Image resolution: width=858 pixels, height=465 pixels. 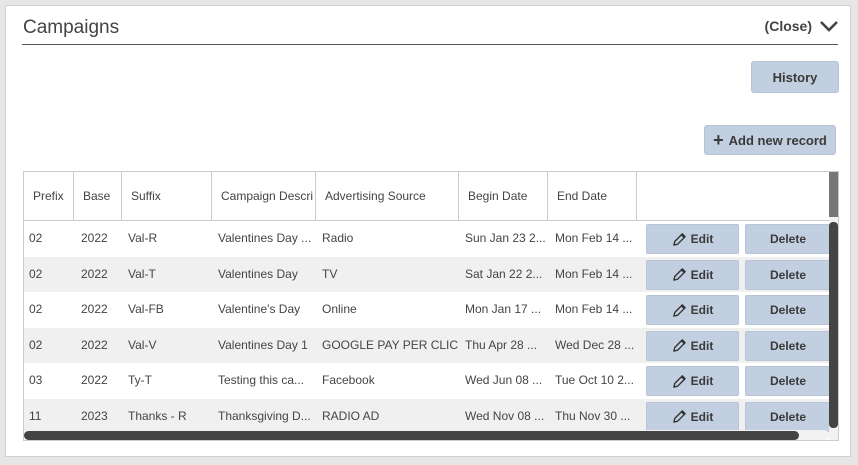 What do you see at coordinates (503, 196) in the screenshot?
I see `column-header-begin-date: Begin Date` at bounding box center [503, 196].